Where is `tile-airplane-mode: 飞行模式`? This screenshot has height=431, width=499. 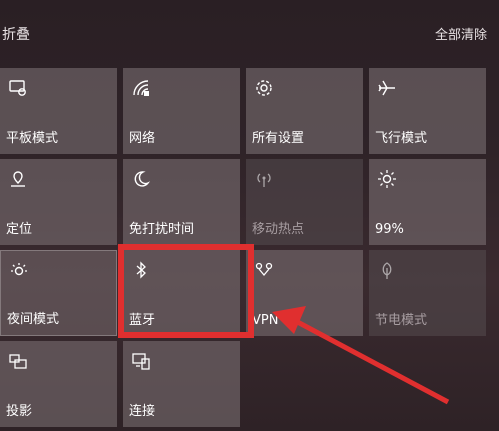
tile-airplane-mode: 飞行模式 is located at coordinates (427, 111).